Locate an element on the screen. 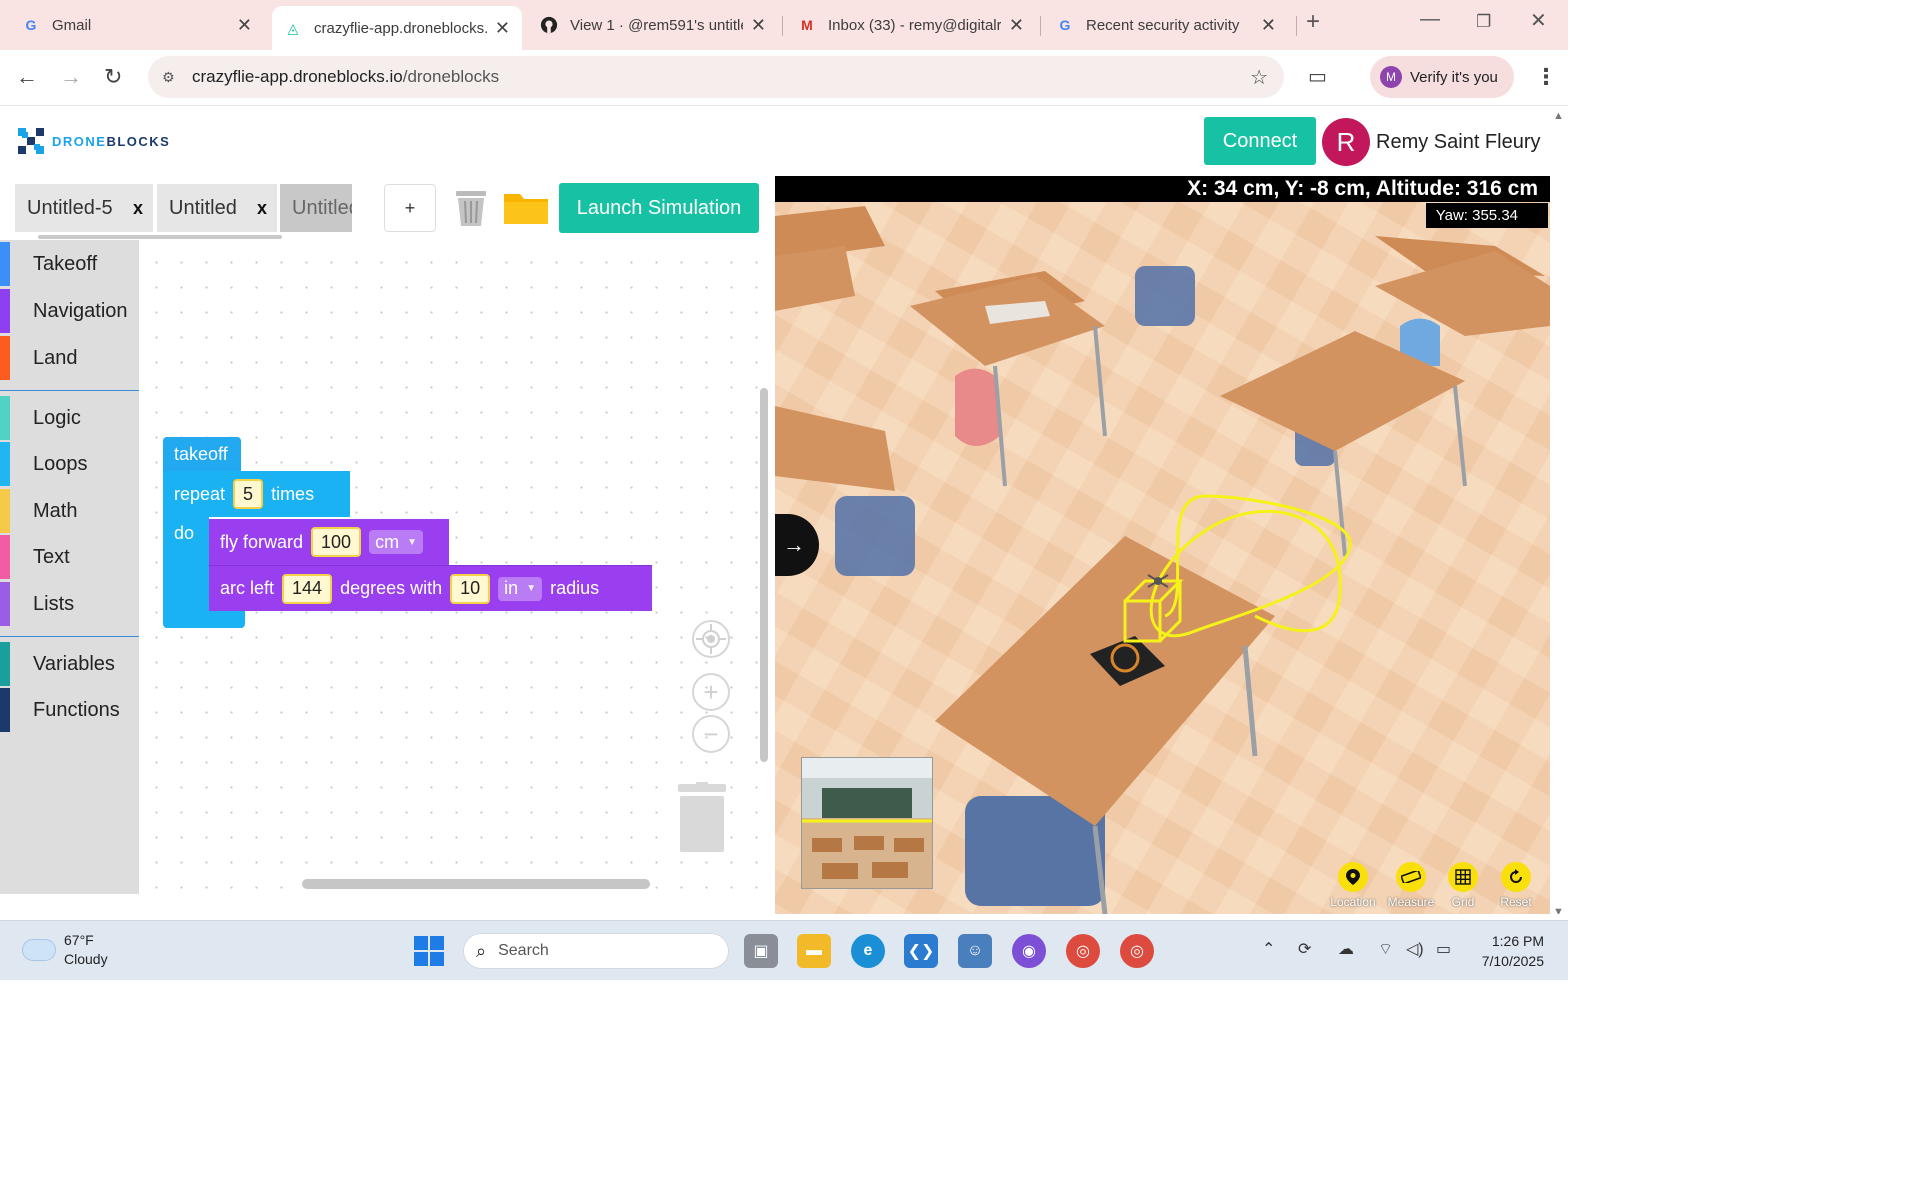 The width and height of the screenshot is (1920, 1200). back-icon: ← is located at coordinates (27, 77).